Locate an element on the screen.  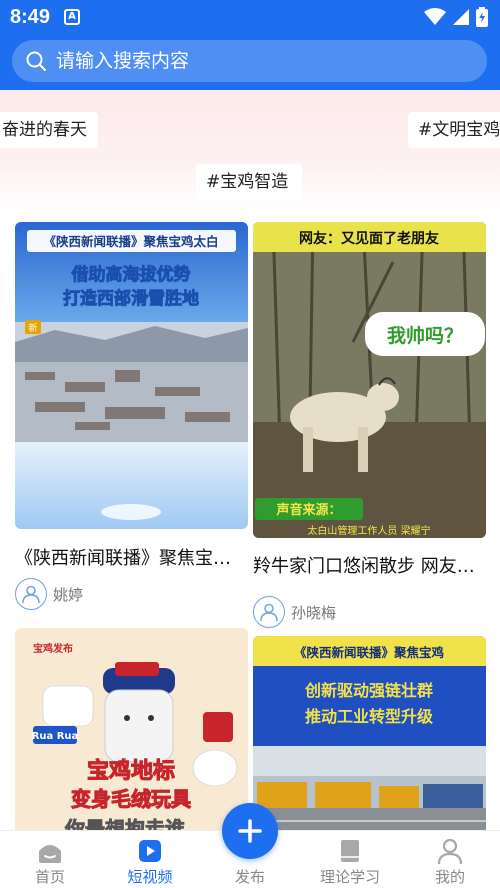
nav-short-video: 短视频 is located at coordinates (150, 859).